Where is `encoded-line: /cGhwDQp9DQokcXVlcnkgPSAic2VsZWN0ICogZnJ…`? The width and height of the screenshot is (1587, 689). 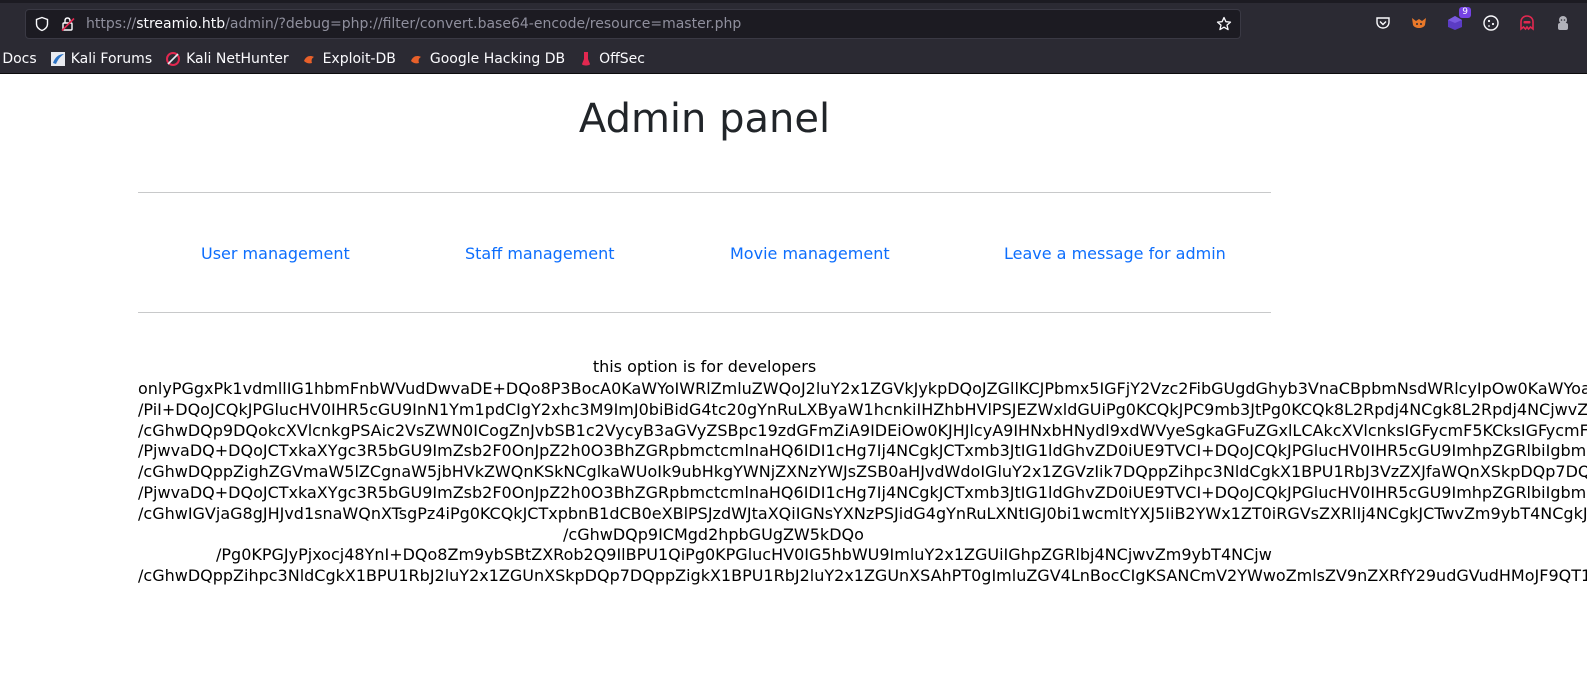
encoded-line: /cGhwDQp9DQokcXVlcnkgPSAic2VsZWN0ICogZnJ… is located at coordinates (862, 430).